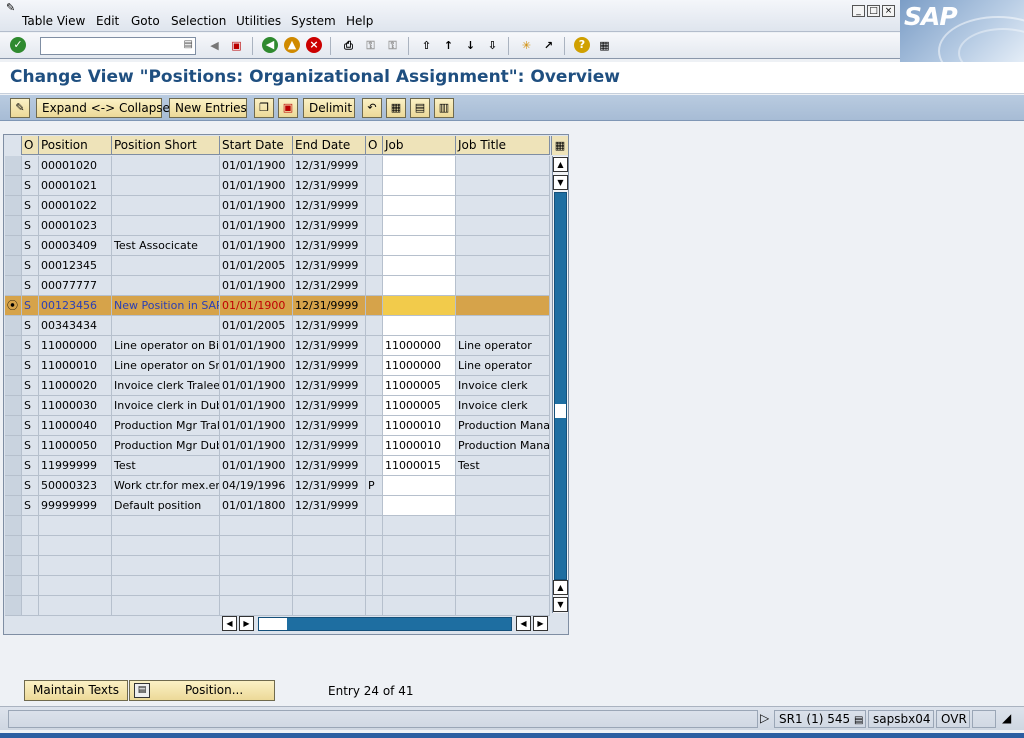 The image size is (1024, 738). I want to click on undo-change-icon: ↶, so click(372, 108).